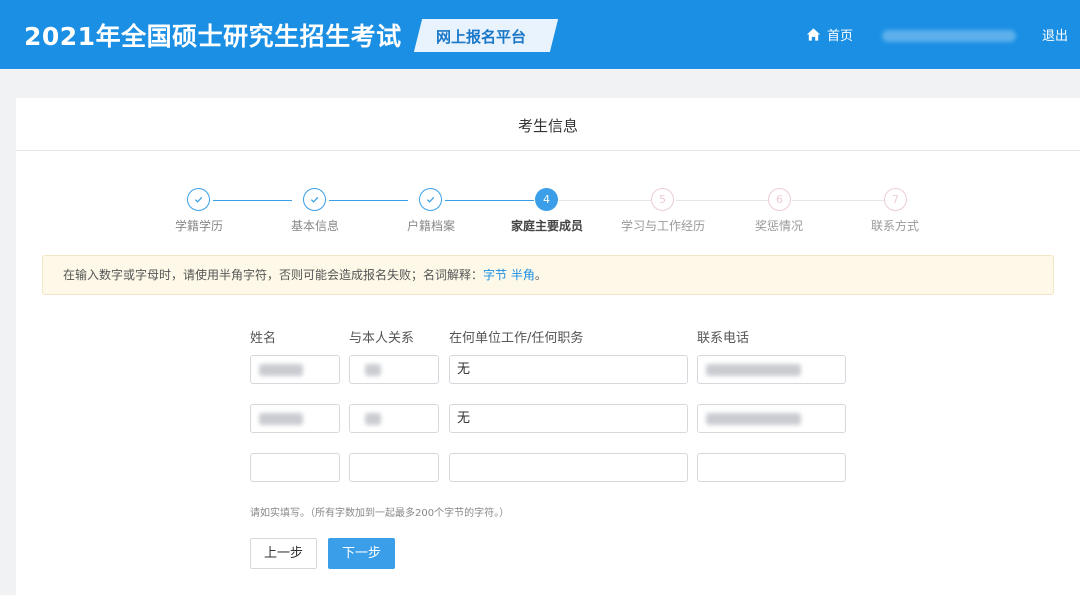  Describe the element at coordinates (949, 36) in the screenshot. I see `user-name-redacted` at that location.